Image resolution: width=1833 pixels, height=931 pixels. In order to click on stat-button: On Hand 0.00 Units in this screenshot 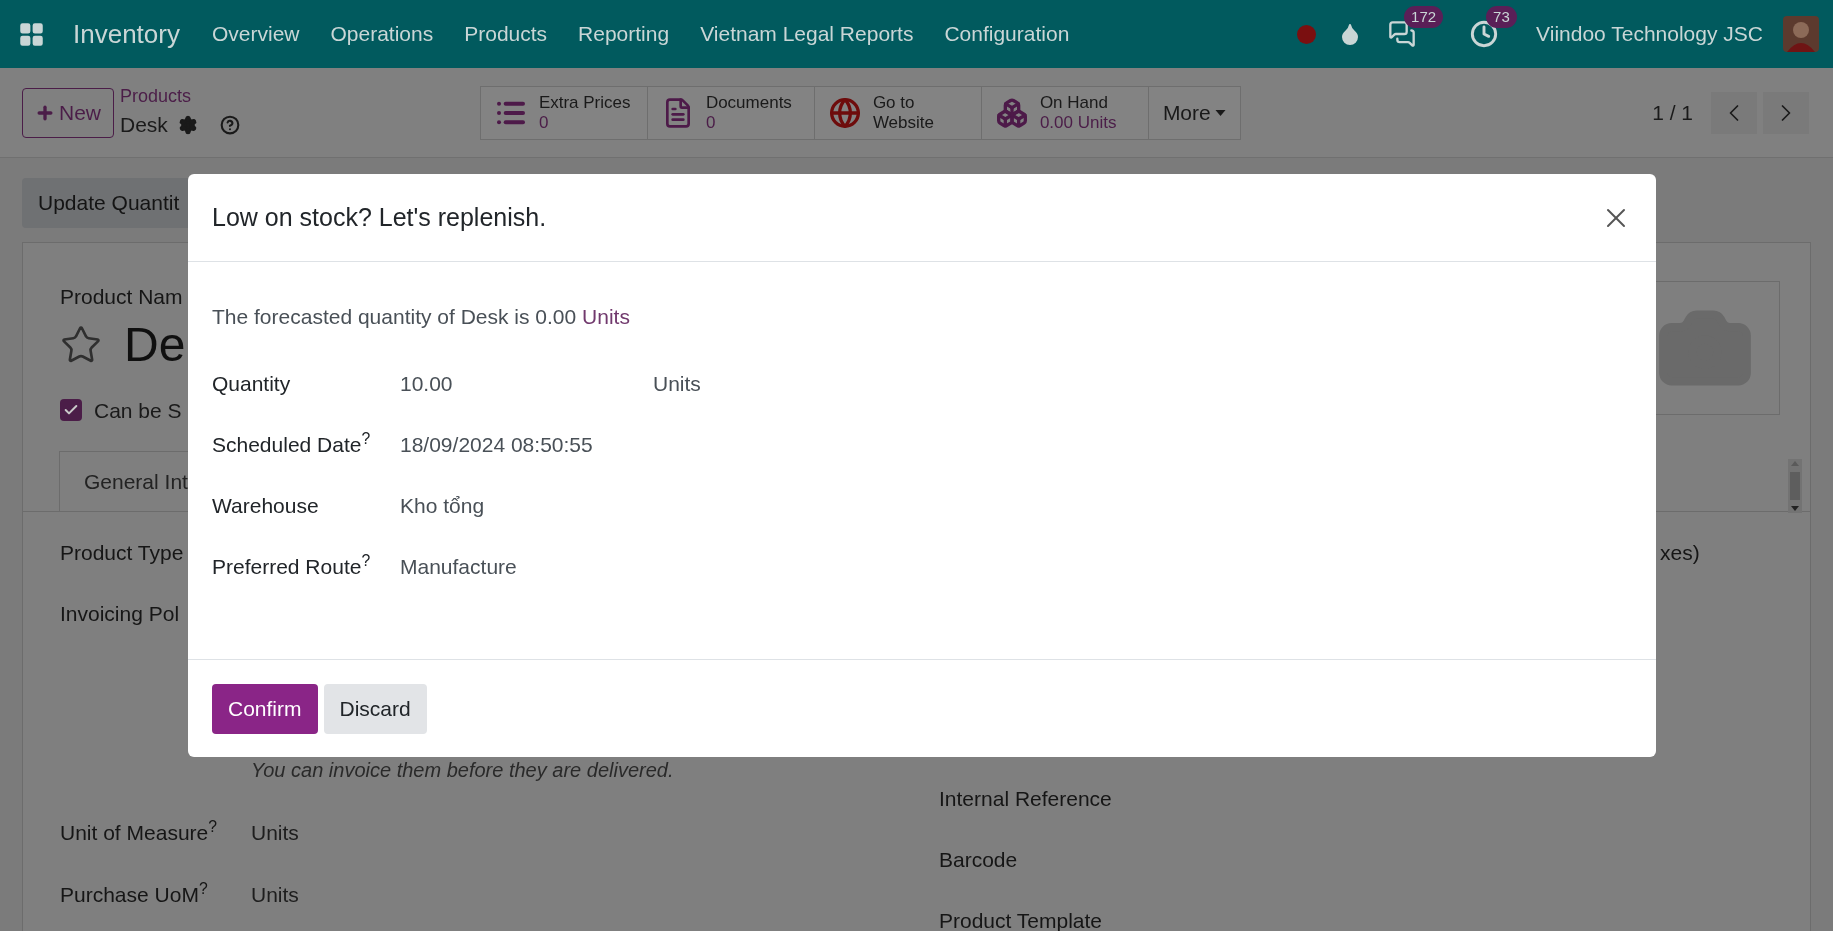, I will do `click(1065, 112)`.